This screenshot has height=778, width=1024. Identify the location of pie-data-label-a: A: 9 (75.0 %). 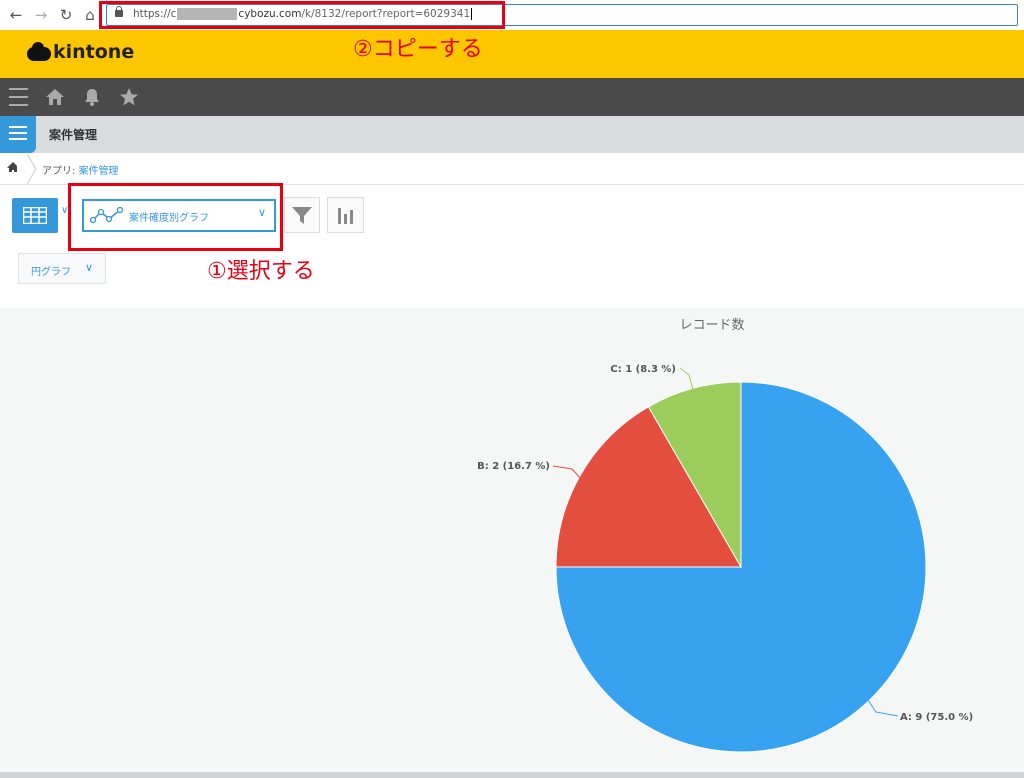
(936, 717).